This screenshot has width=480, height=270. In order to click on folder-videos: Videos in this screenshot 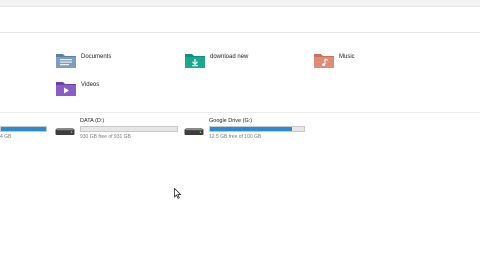, I will do `click(77, 88)`.